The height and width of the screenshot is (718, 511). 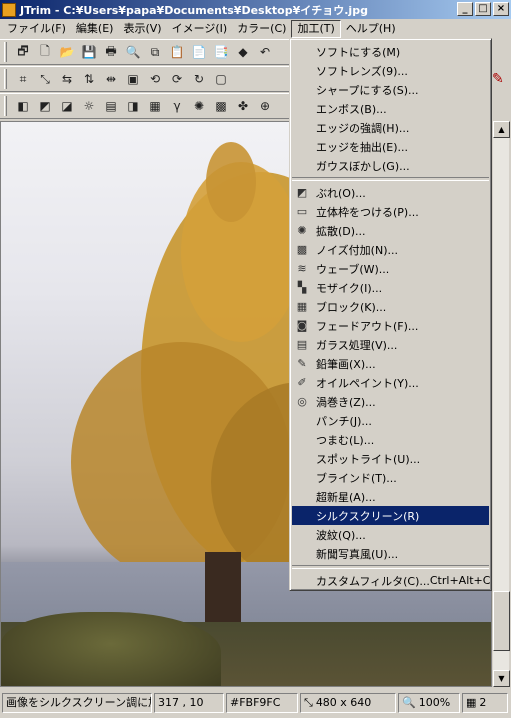 I want to click on sepia-icon: ◩, so click(x=45, y=106).